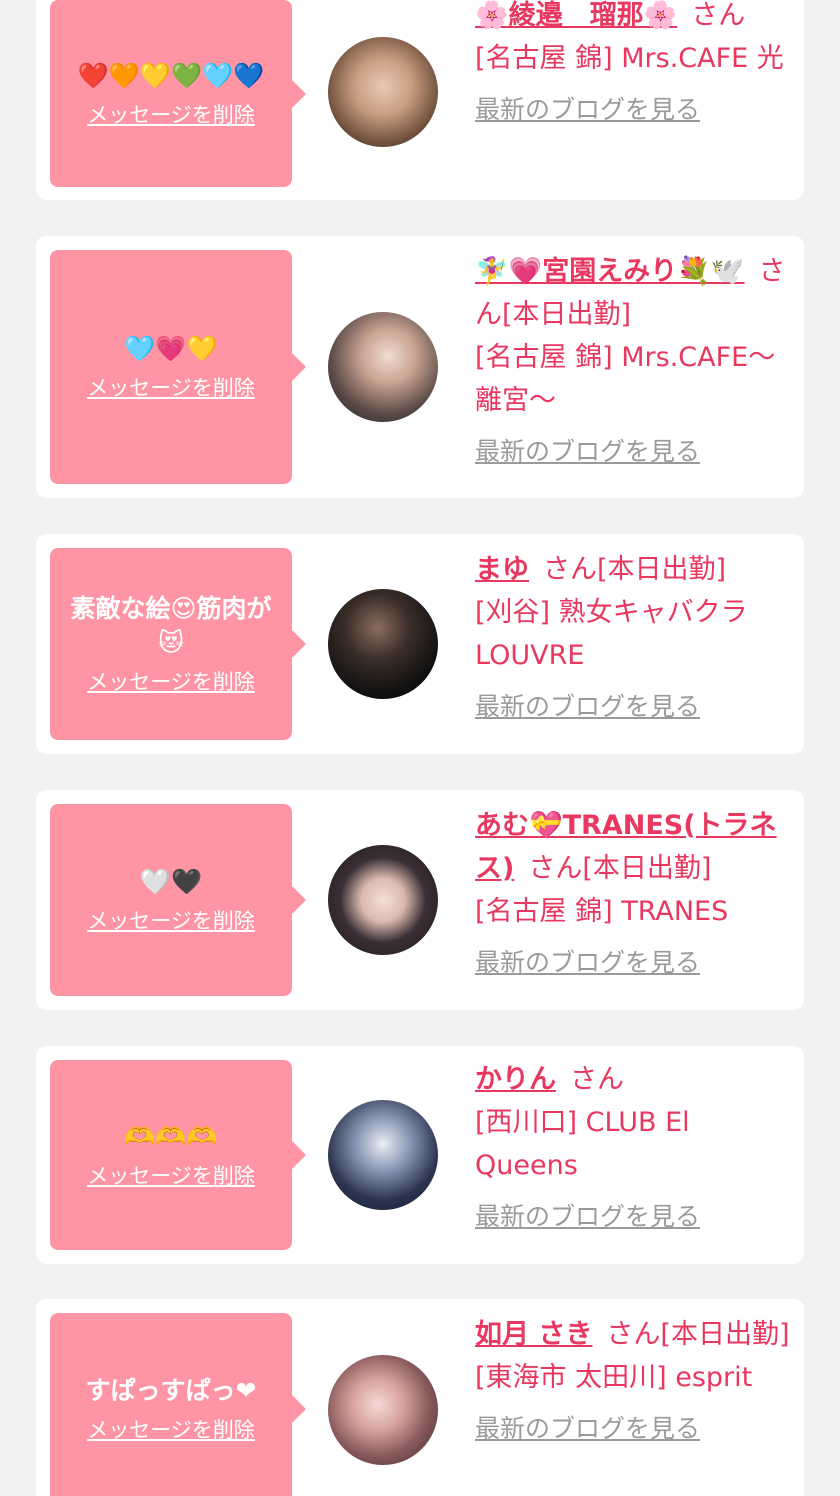  I want to click on cast-info: かりん さん [西川口] CLUB El Queens 最新のブログを見る, so click(634, 1145).